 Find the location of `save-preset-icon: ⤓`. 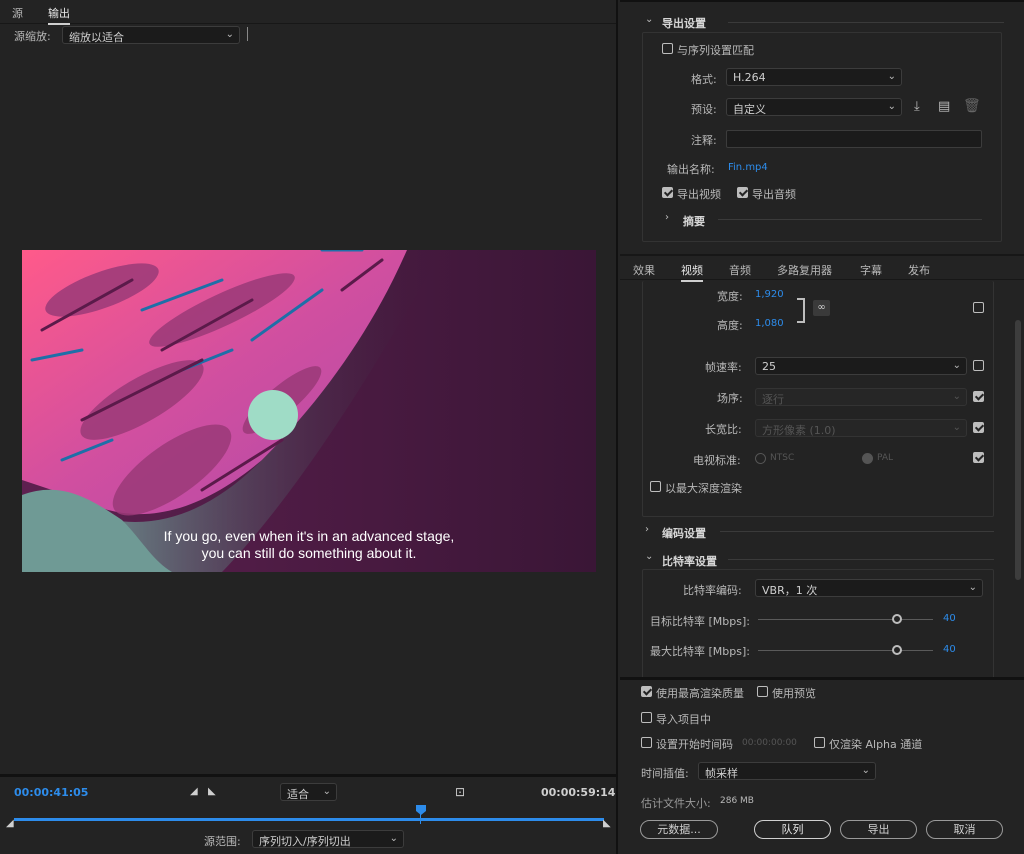

save-preset-icon: ⤓ is located at coordinates (917, 106).